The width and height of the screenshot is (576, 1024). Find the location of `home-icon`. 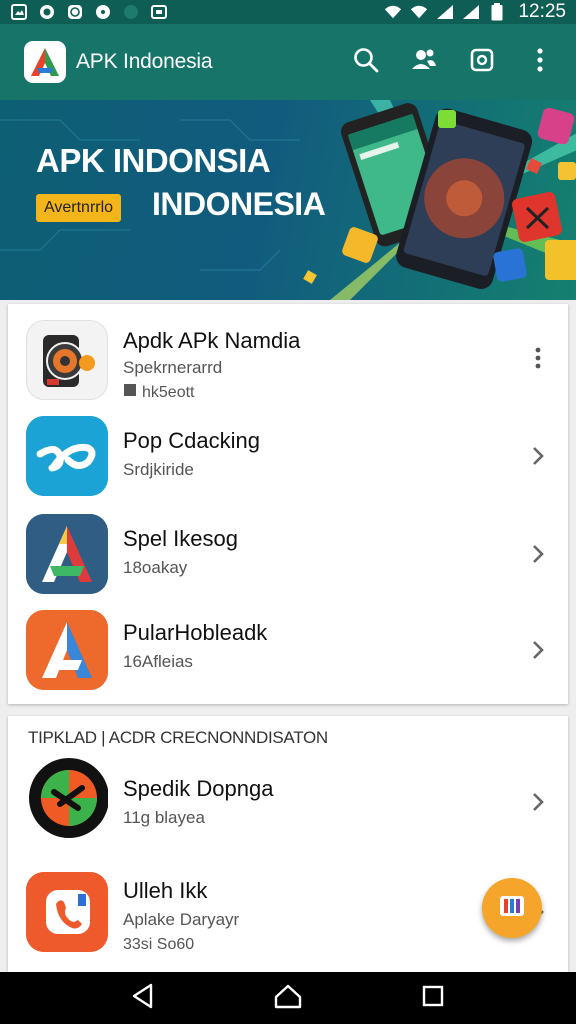

home-icon is located at coordinates (288, 998).